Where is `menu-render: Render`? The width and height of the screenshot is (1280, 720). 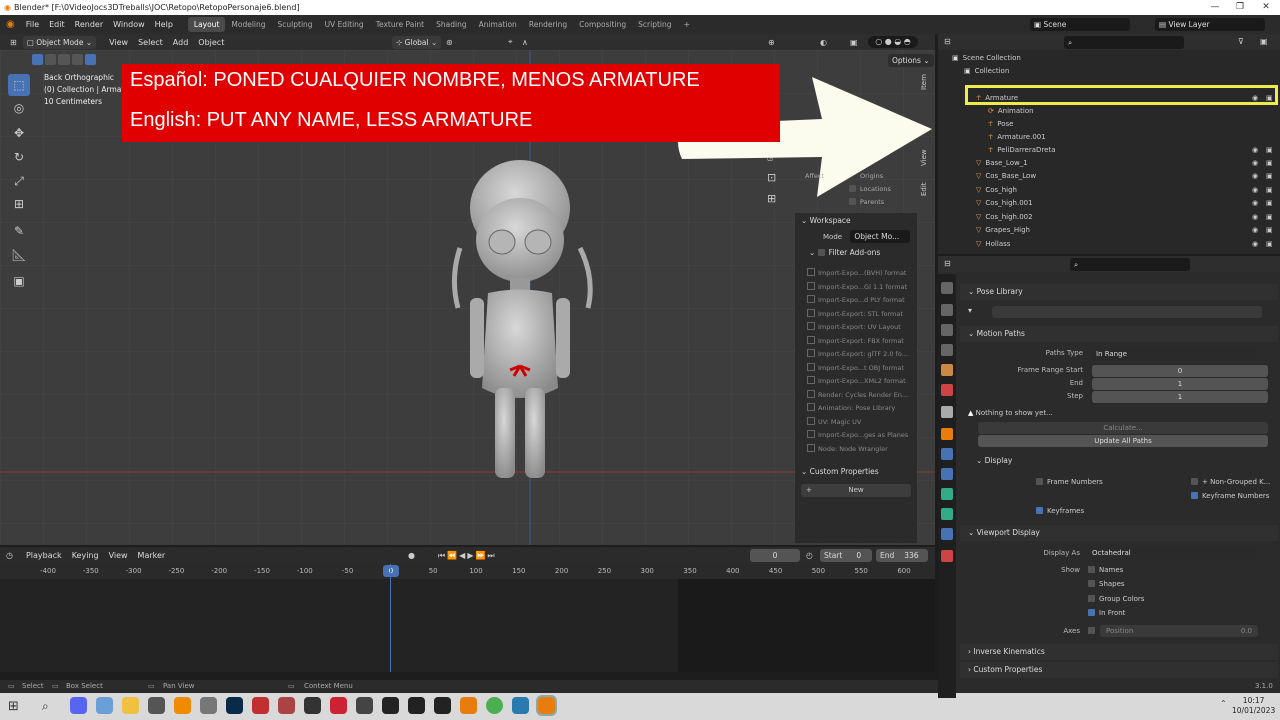 menu-render: Render is located at coordinates (89, 24).